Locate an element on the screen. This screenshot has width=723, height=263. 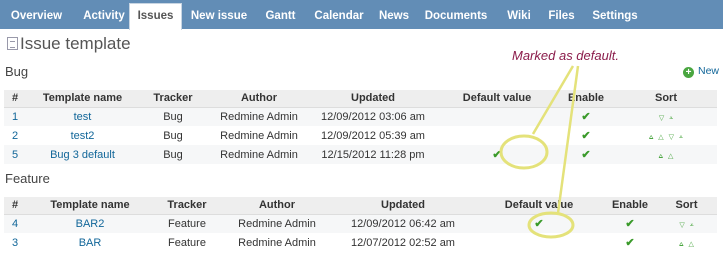
updated-cell: 12/09/2012 06:42 am is located at coordinates (403, 223).